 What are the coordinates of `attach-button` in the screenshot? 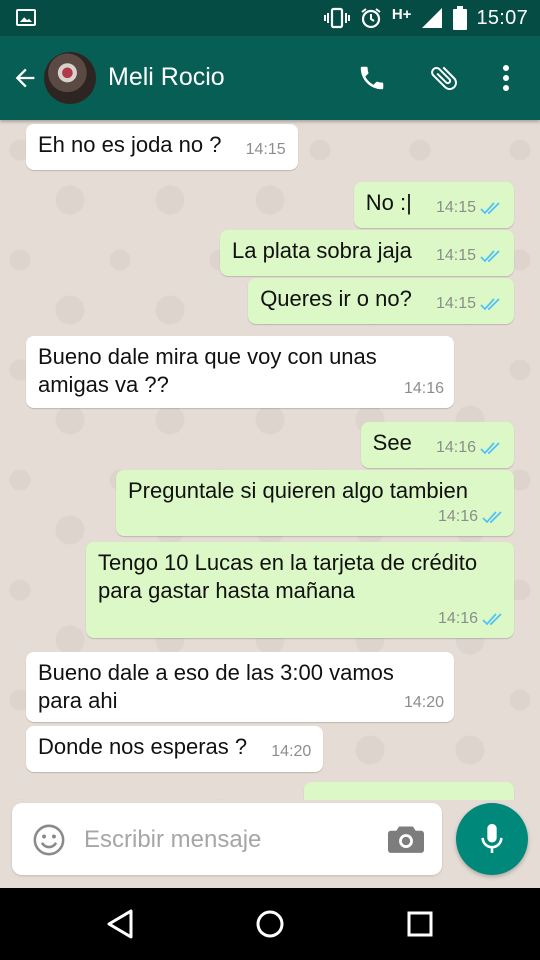 It's located at (444, 78).